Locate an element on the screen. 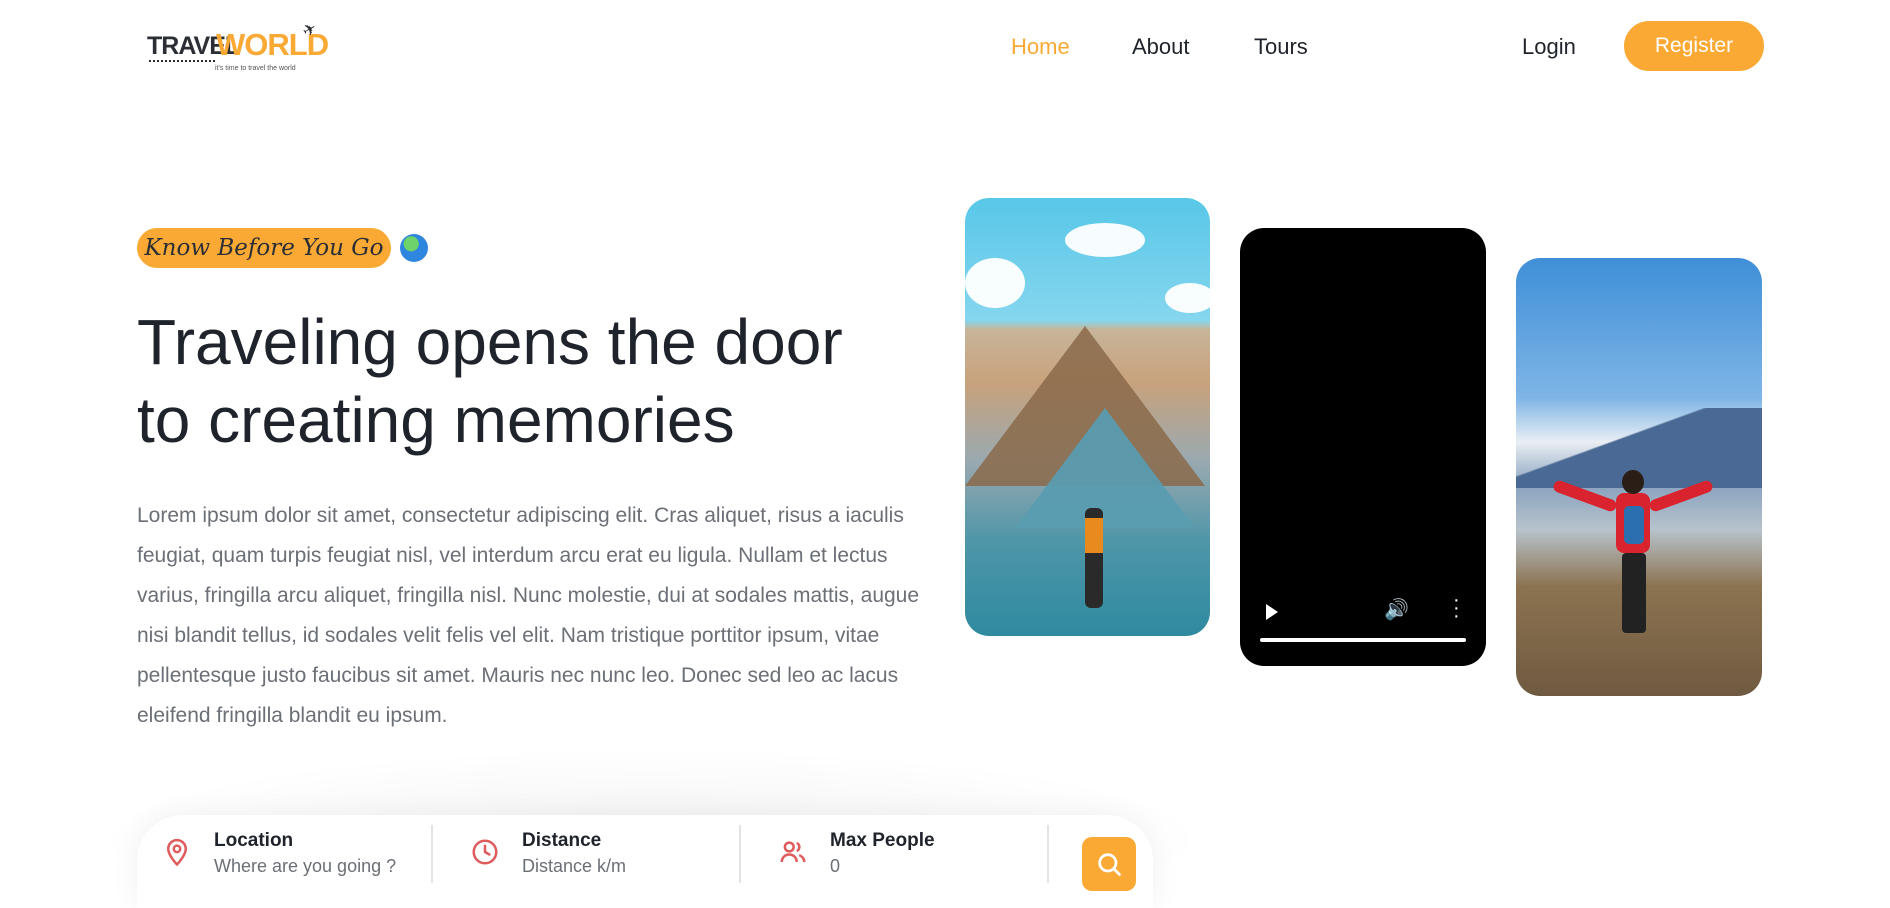 The height and width of the screenshot is (908, 1890). glass-pyramid-shape is located at coordinates (1105, 468).